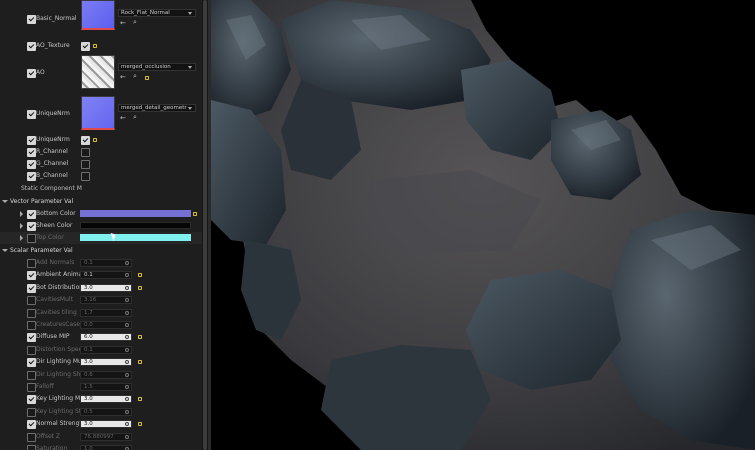 Image resolution: width=755 pixels, height=450 pixels. I want to click on top-color-override, so click(31, 238).